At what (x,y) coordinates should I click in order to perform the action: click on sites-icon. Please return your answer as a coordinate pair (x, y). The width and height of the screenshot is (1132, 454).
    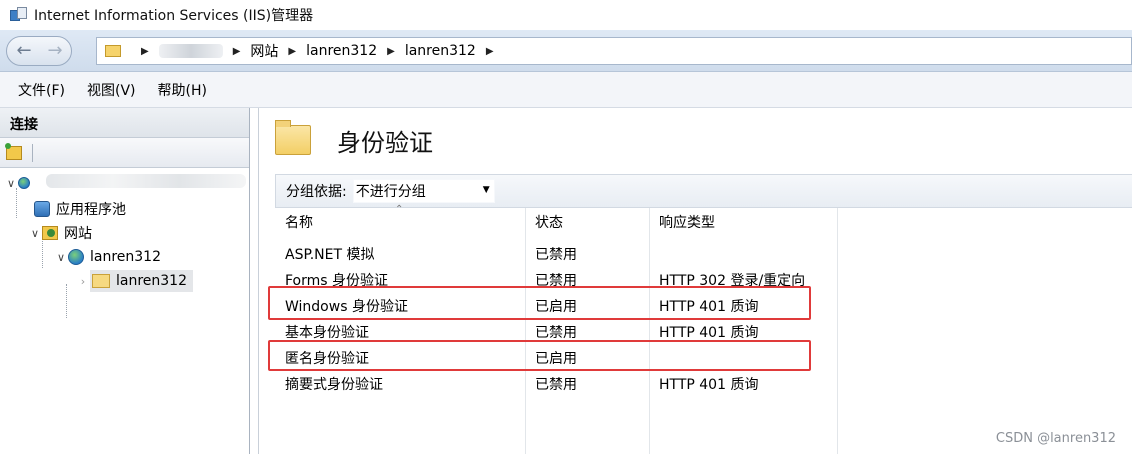
    Looking at the image, I should click on (50, 233).